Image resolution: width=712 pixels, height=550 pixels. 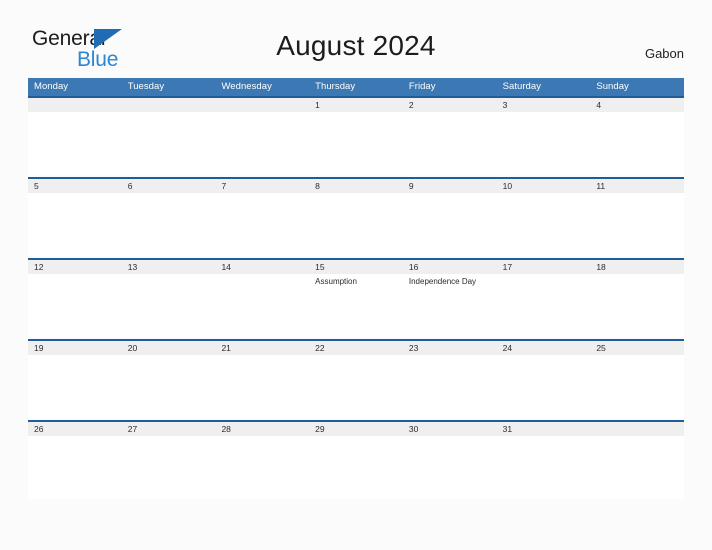 What do you see at coordinates (522, 86) in the screenshot?
I see `weekday-saturday: Saturday` at bounding box center [522, 86].